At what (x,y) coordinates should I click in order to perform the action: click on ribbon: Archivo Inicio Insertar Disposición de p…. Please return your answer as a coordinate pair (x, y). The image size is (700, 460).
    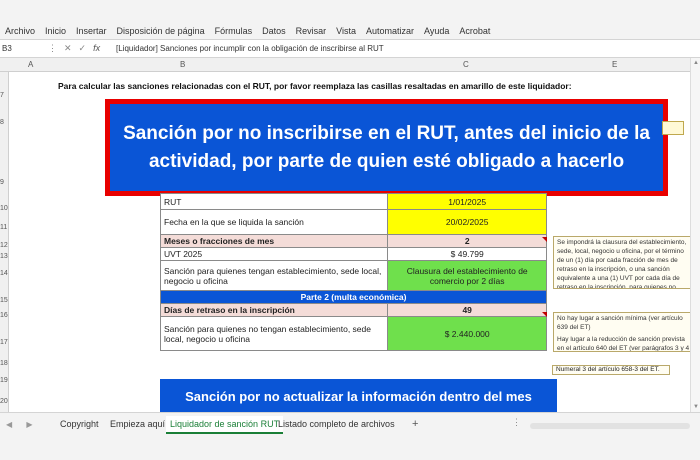
    Looking at the image, I should click on (350, 20).